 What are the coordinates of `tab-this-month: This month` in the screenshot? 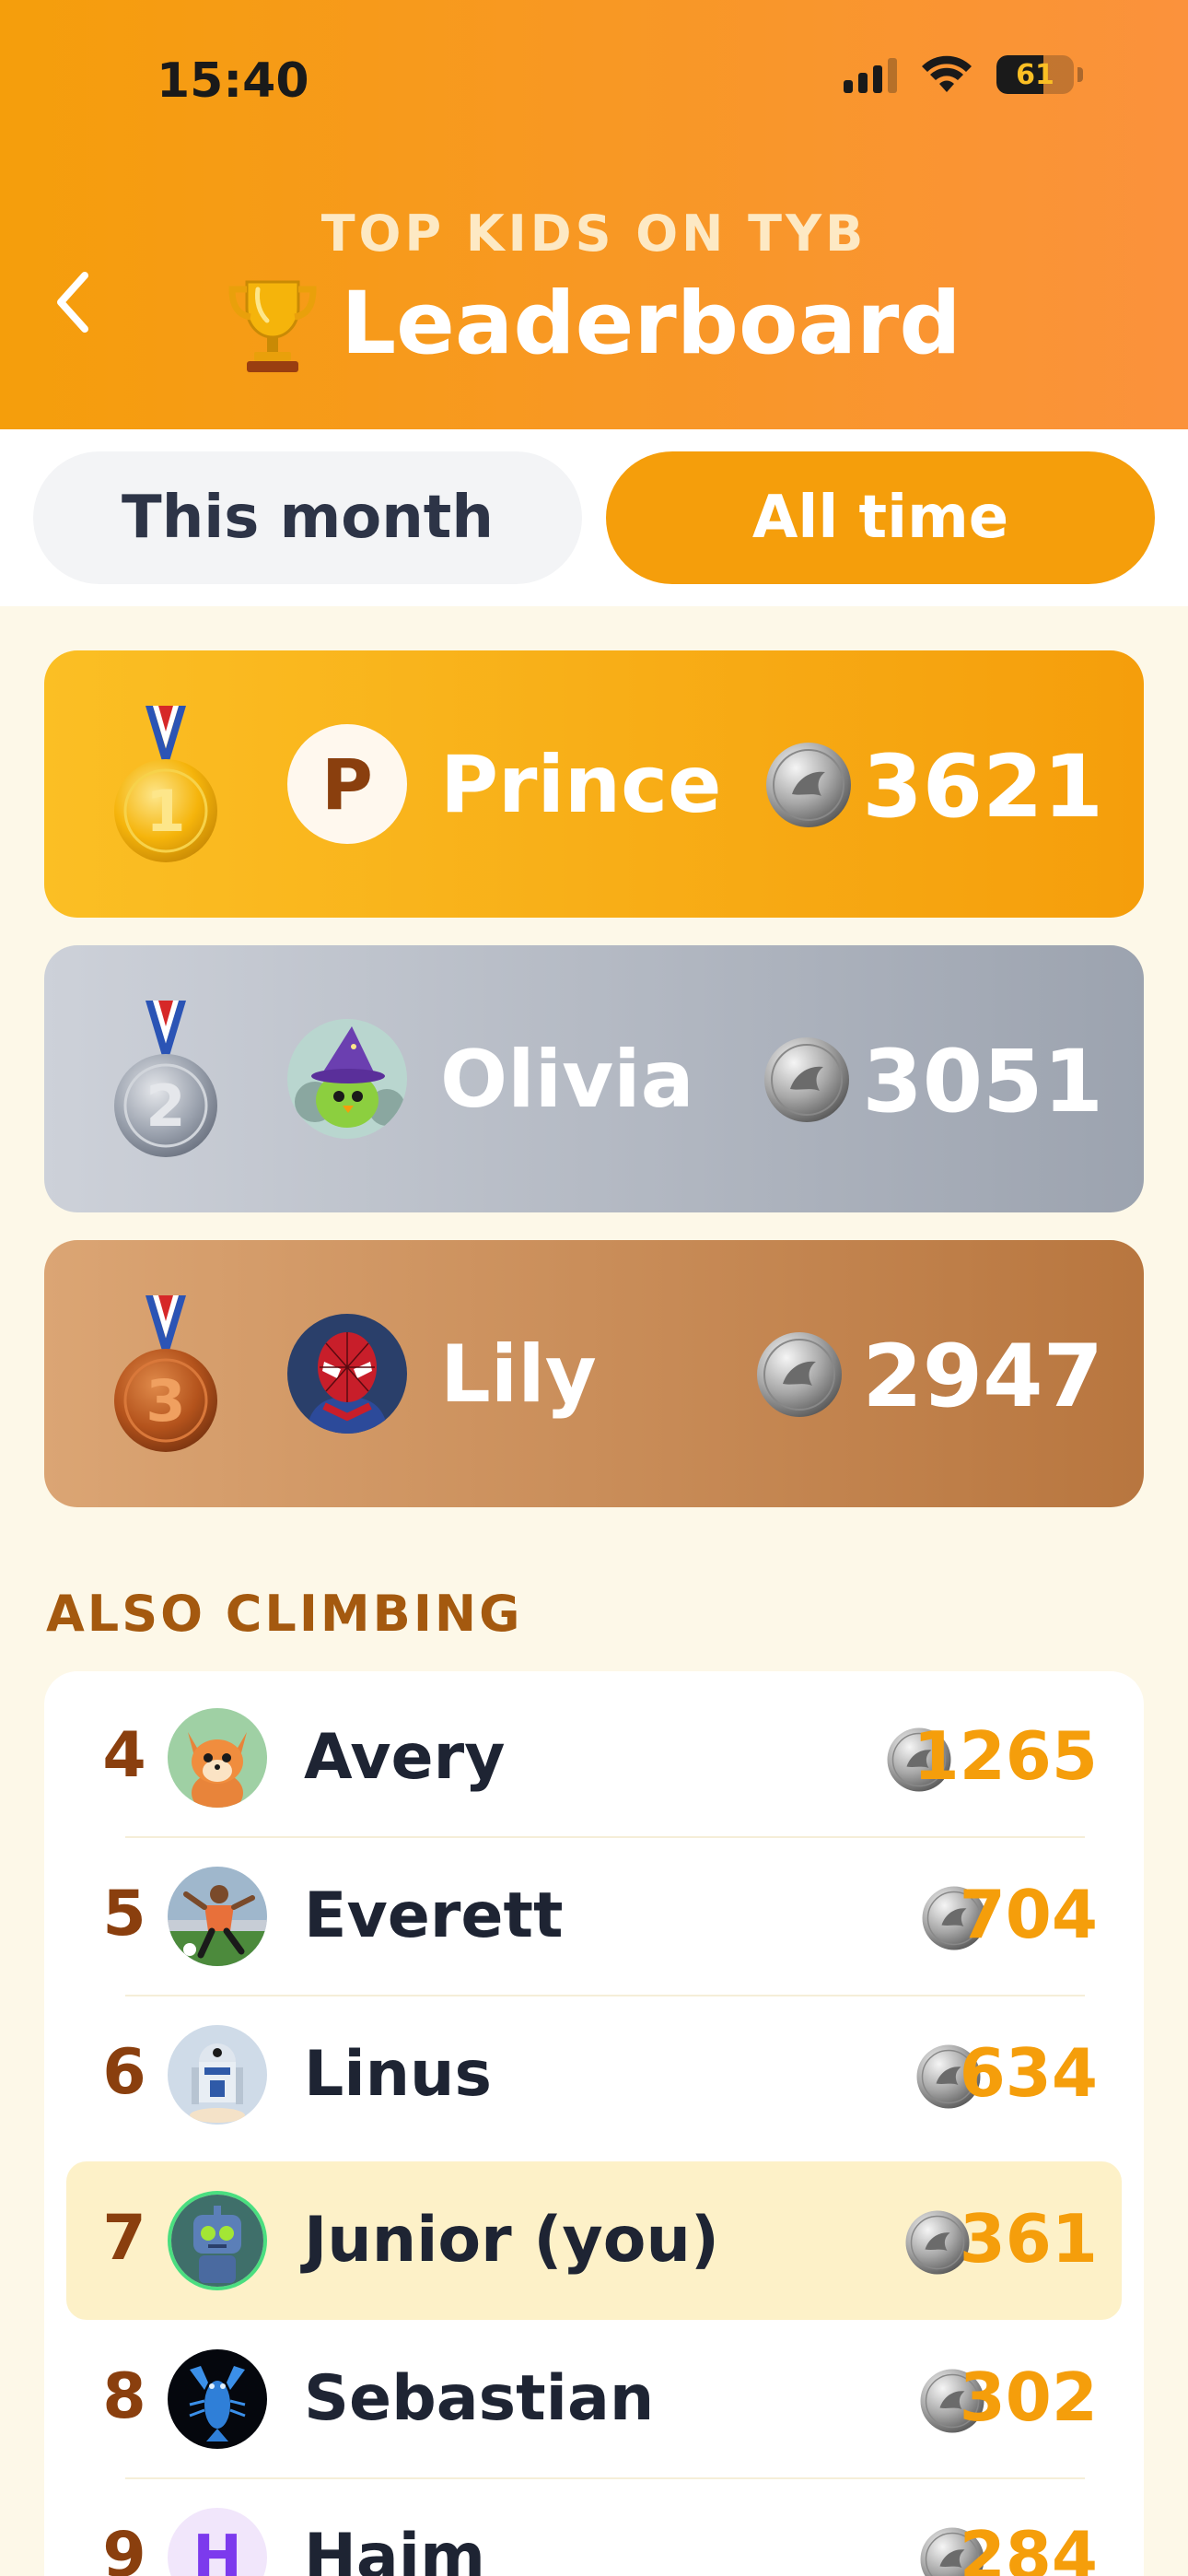 It's located at (307, 517).